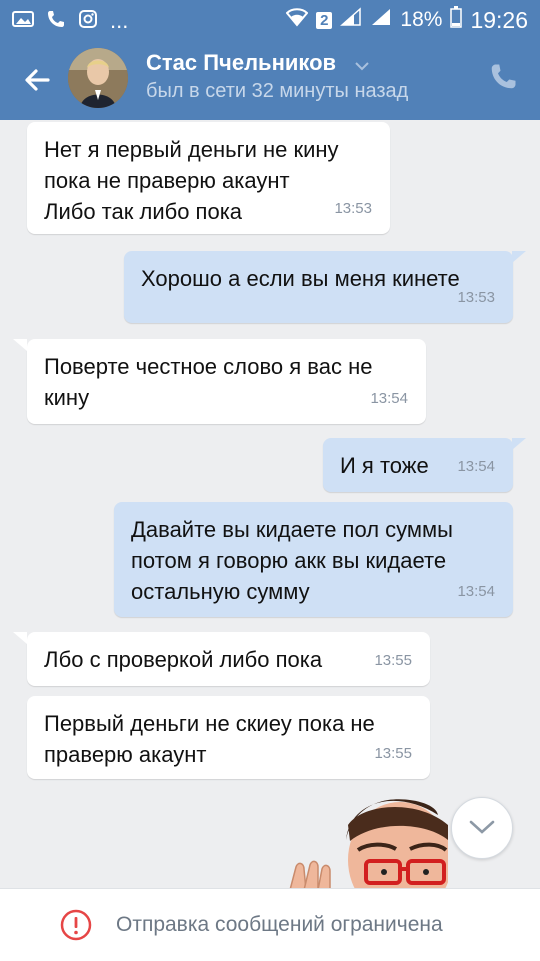 This screenshot has width=540, height=961. Describe the element at coordinates (279, 924) in the screenshot. I see `messaging-restricted-notice: Отправка сообщений ограничена` at that location.